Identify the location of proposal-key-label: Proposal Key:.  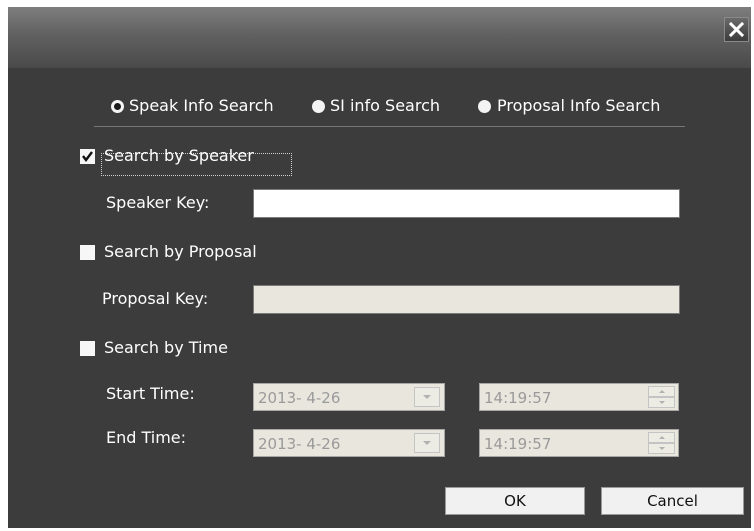
(155, 298).